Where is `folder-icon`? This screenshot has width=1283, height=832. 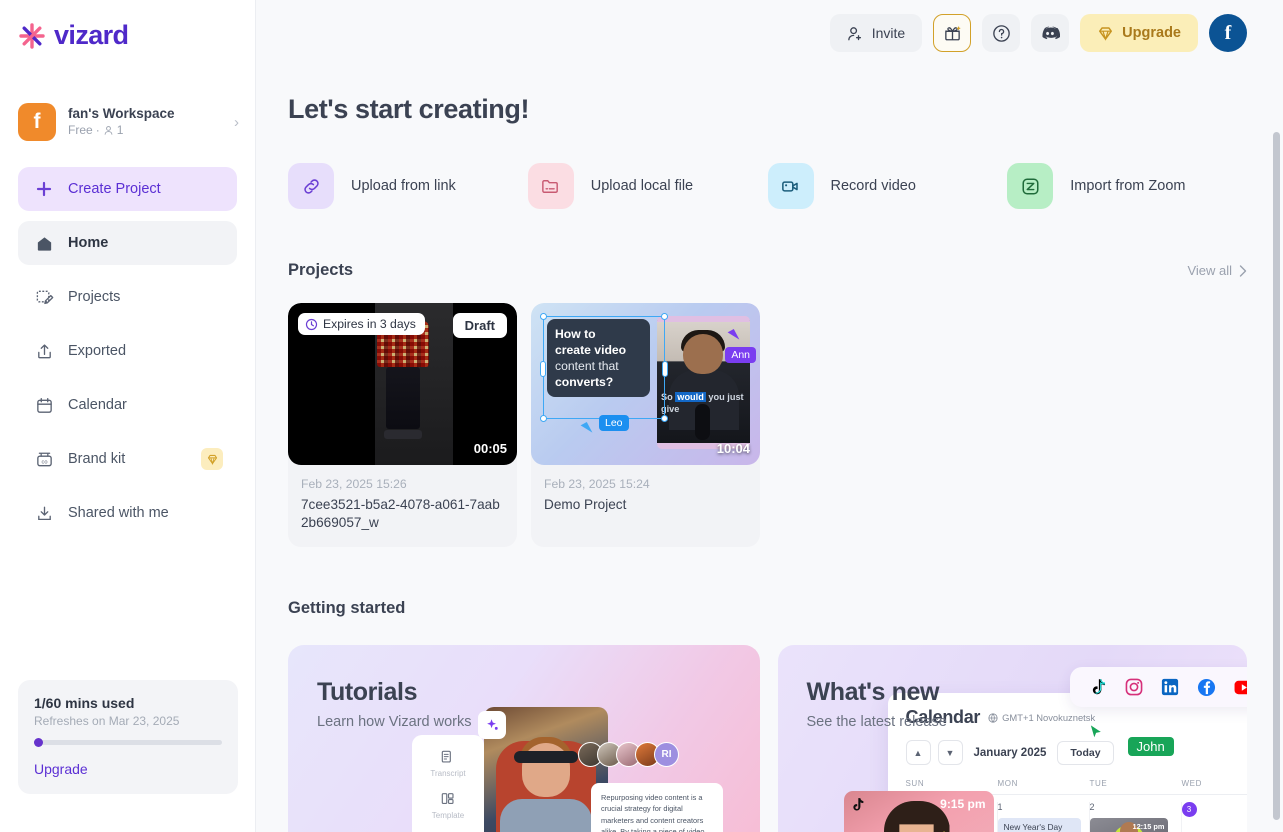
folder-icon is located at coordinates (550, 186).